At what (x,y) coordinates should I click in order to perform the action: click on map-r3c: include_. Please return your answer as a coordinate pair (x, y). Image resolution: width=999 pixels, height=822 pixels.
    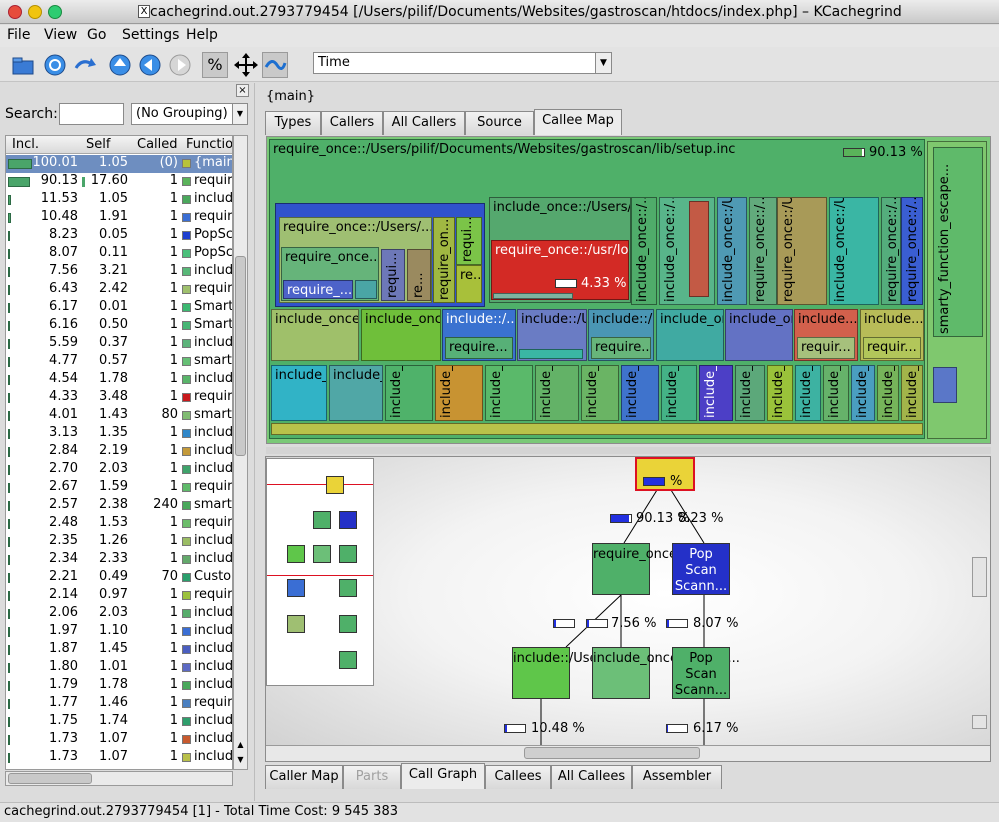
    Looking at the image, I should click on (409, 393).